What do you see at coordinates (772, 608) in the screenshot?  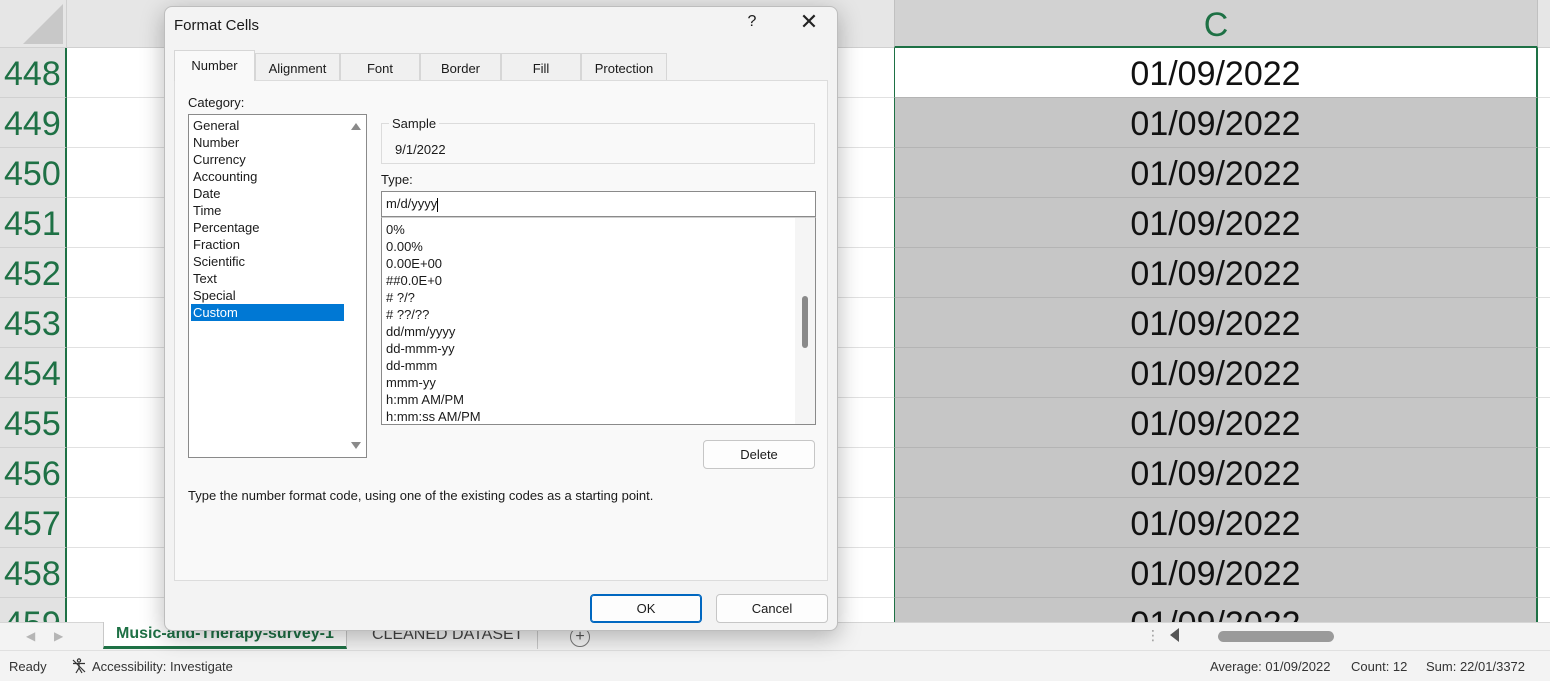 I see `cancel-button: Cancel` at bounding box center [772, 608].